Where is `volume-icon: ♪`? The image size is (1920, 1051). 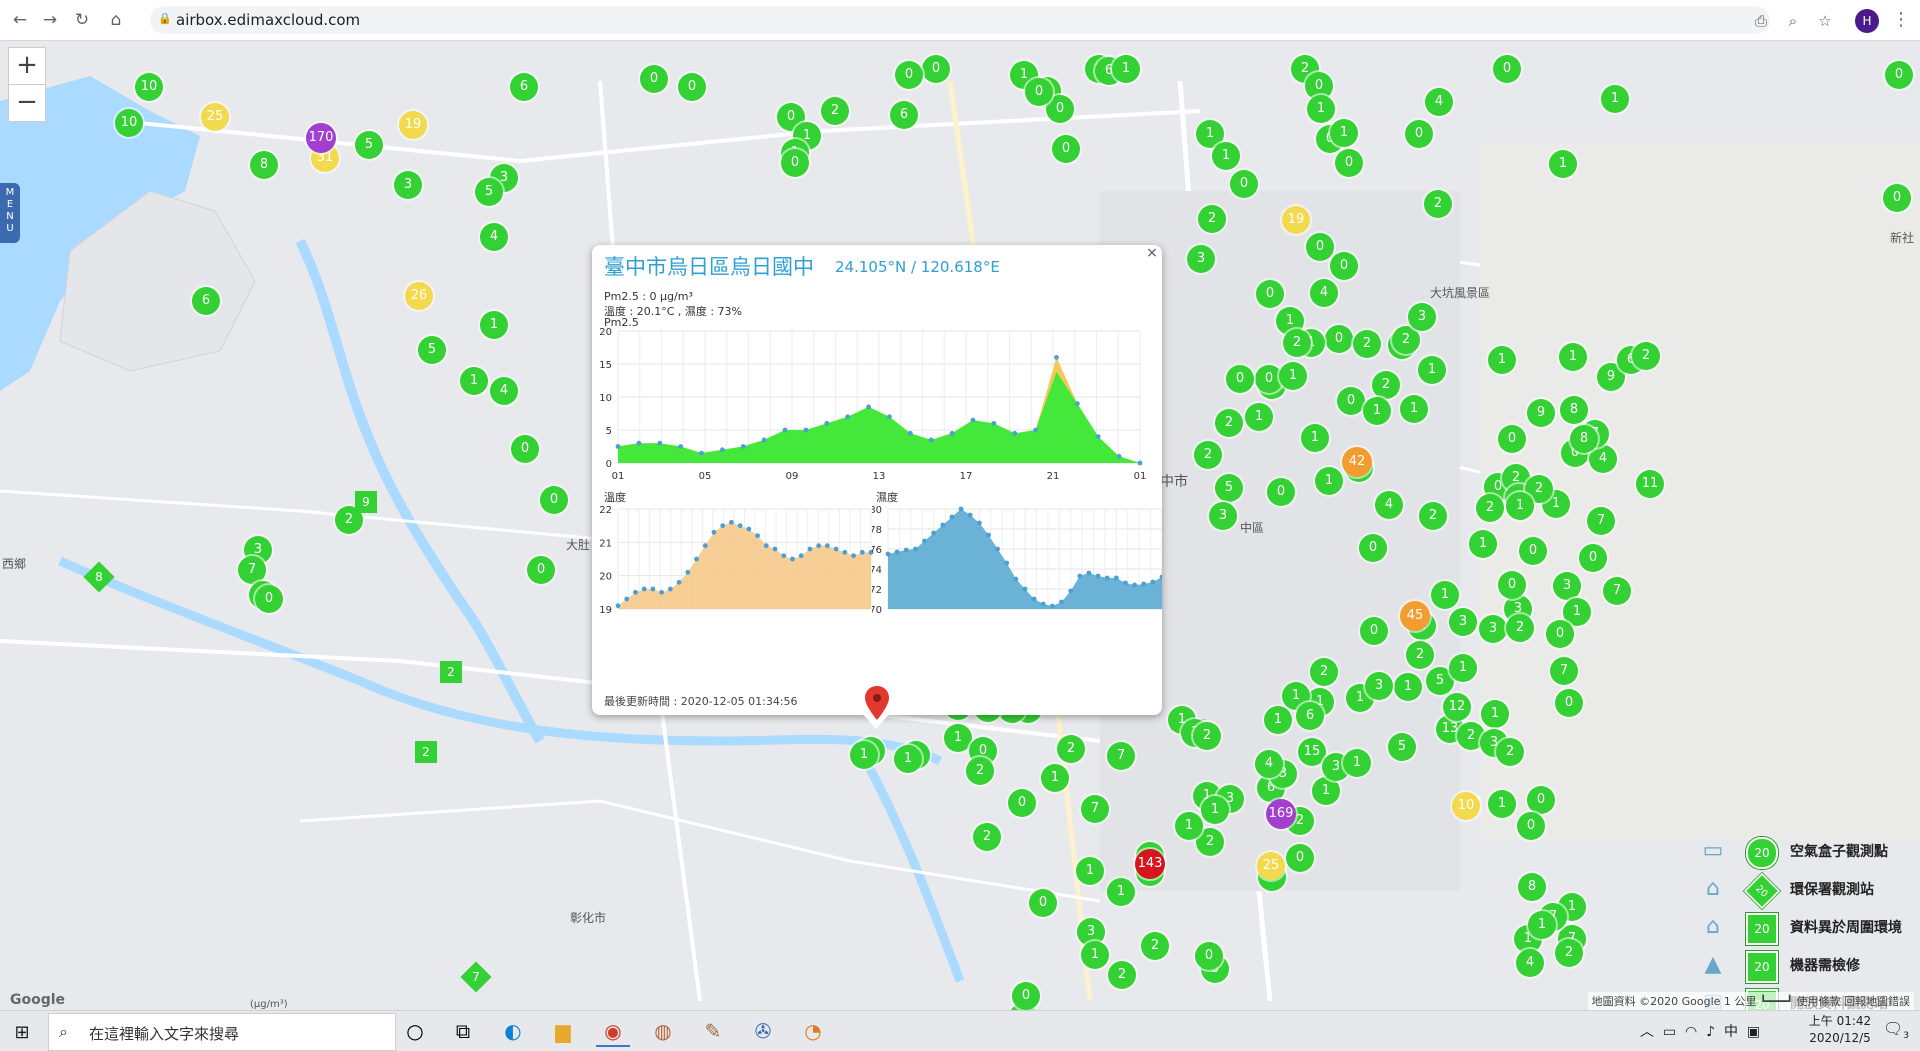 volume-icon: ♪ is located at coordinates (1710, 1032).